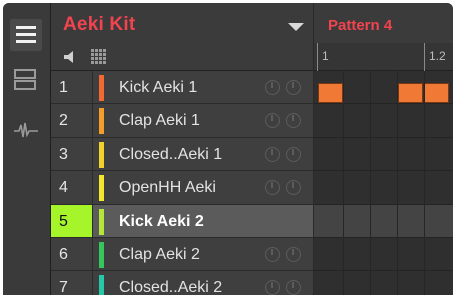  I want to click on sound-row: 1 Kick Aeki 1, so click(182, 88).